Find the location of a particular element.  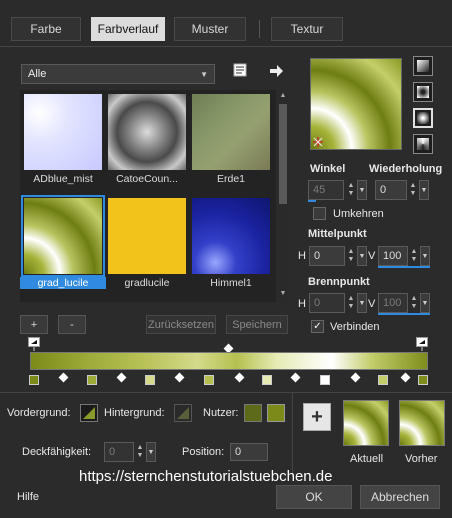

repeat-spinner: ▲ ▼ is located at coordinates (413, 190).